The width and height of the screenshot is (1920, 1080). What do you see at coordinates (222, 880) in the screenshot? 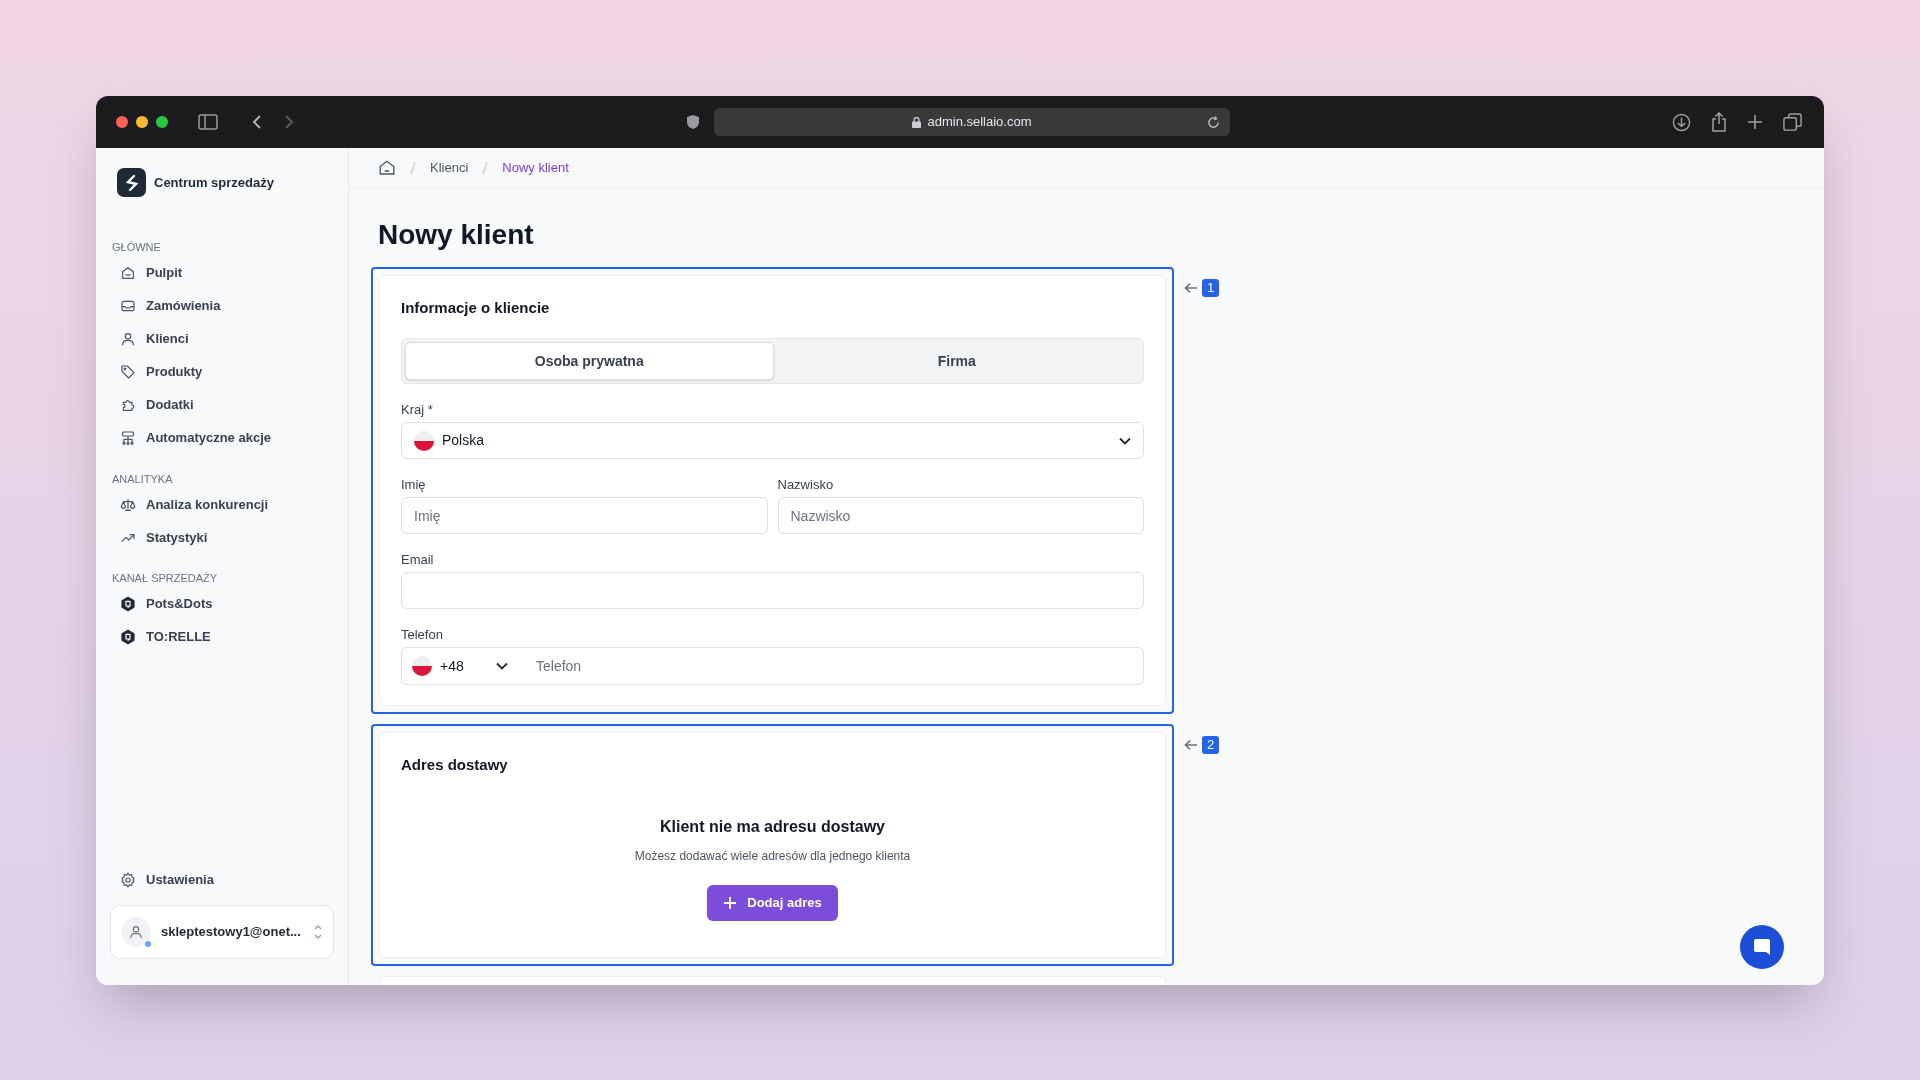
I see `settings-link: Ustawienia` at bounding box center [222, 880].